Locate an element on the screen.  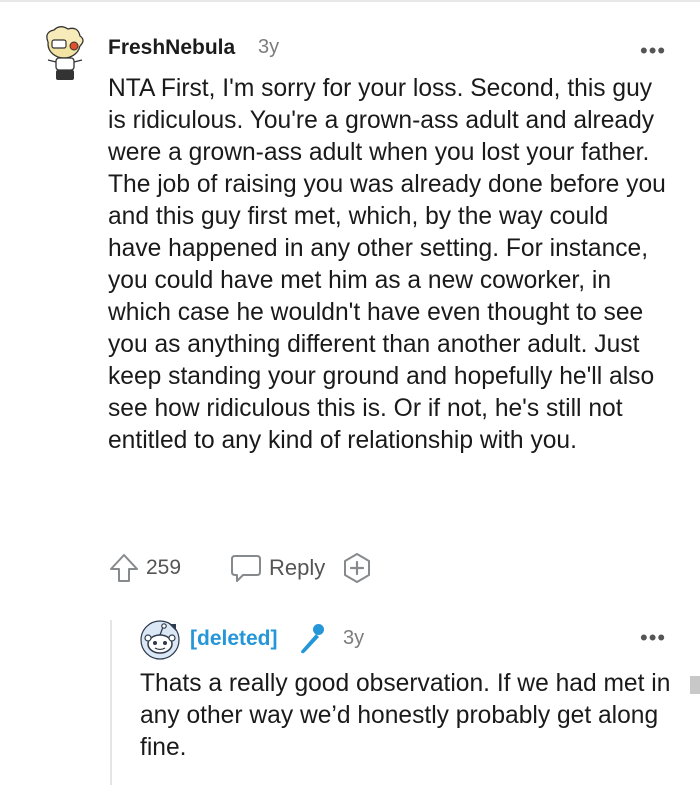
comment-age: 3y is located at coordinates (269, 47).